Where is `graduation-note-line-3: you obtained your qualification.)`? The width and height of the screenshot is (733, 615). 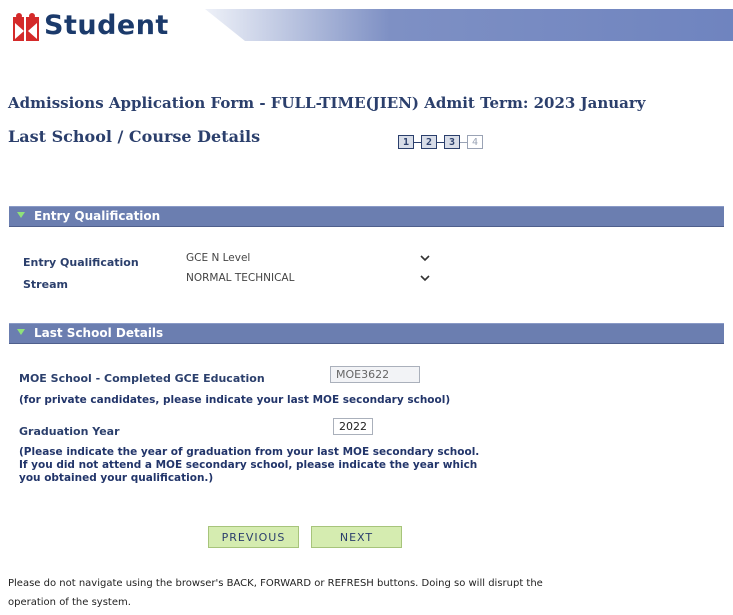 graduation-note-line-3: you obtained your qualification.) is located at coordinates (116, 478).